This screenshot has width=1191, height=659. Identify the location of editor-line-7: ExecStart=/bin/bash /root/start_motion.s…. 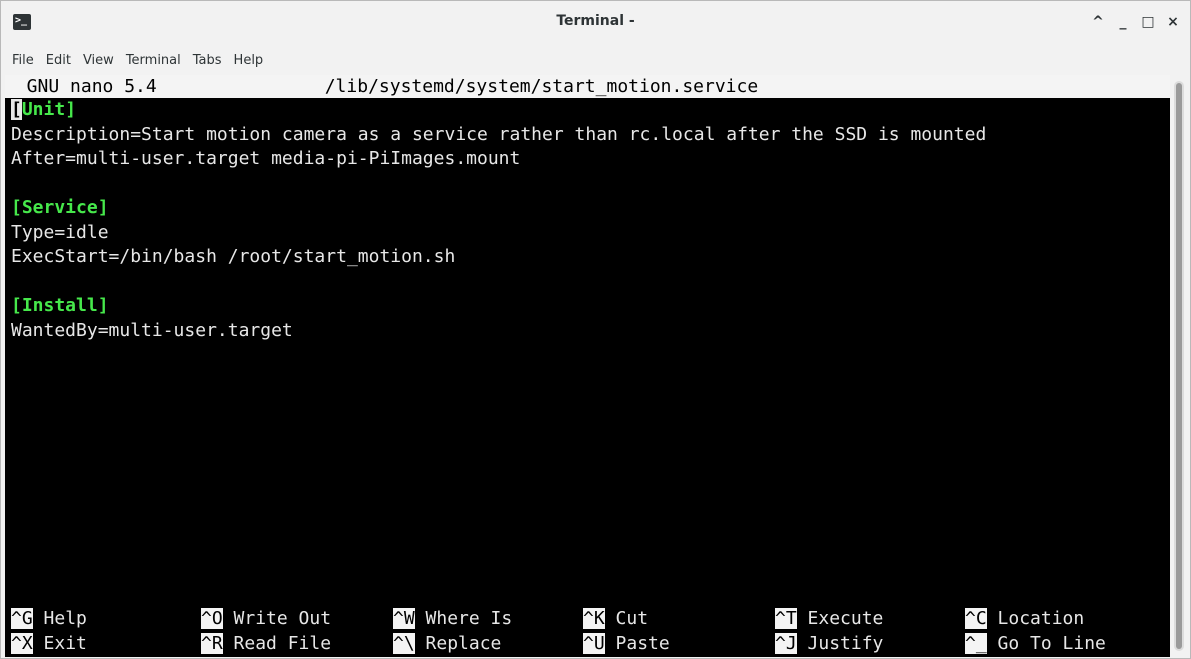
(233, 256).